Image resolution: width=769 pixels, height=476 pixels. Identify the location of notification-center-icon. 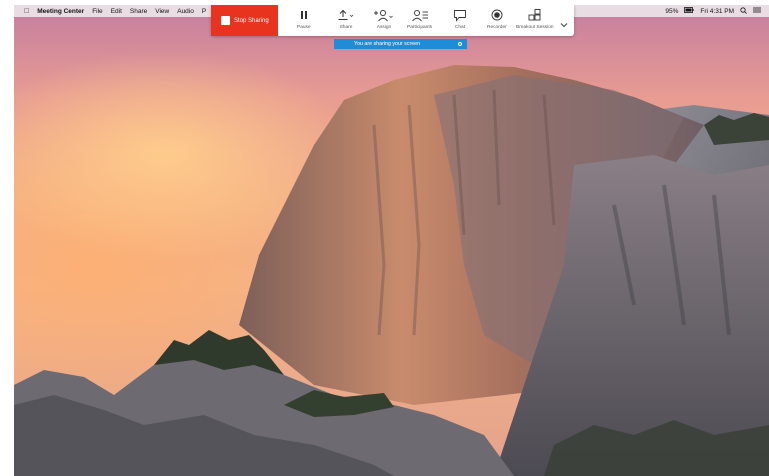
(757, 11).